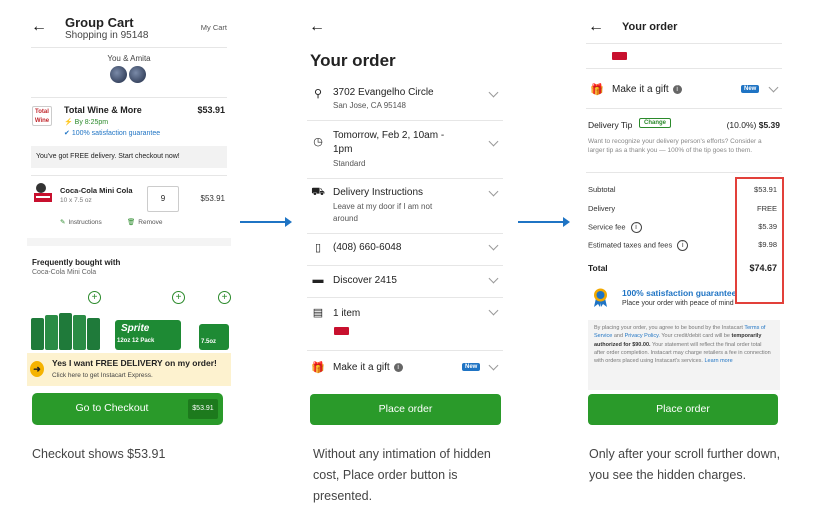 This screenshot has height=510, width=828. I want to click on frequently-bought-title: Frequently bought with, so click(76, 262).